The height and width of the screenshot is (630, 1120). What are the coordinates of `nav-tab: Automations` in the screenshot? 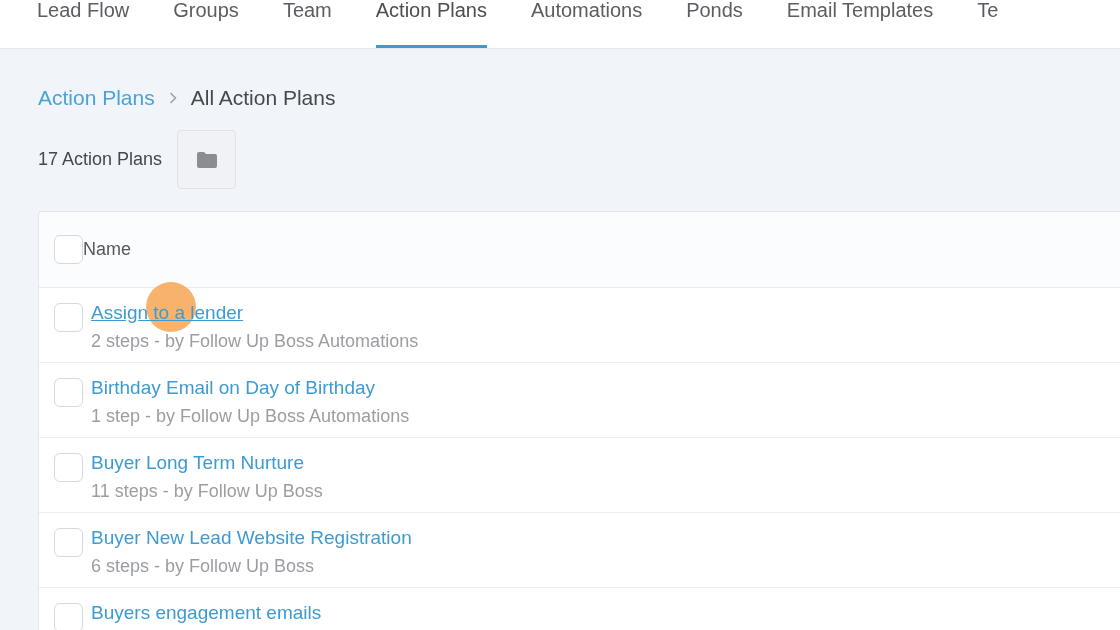 It's located at (586, 24).